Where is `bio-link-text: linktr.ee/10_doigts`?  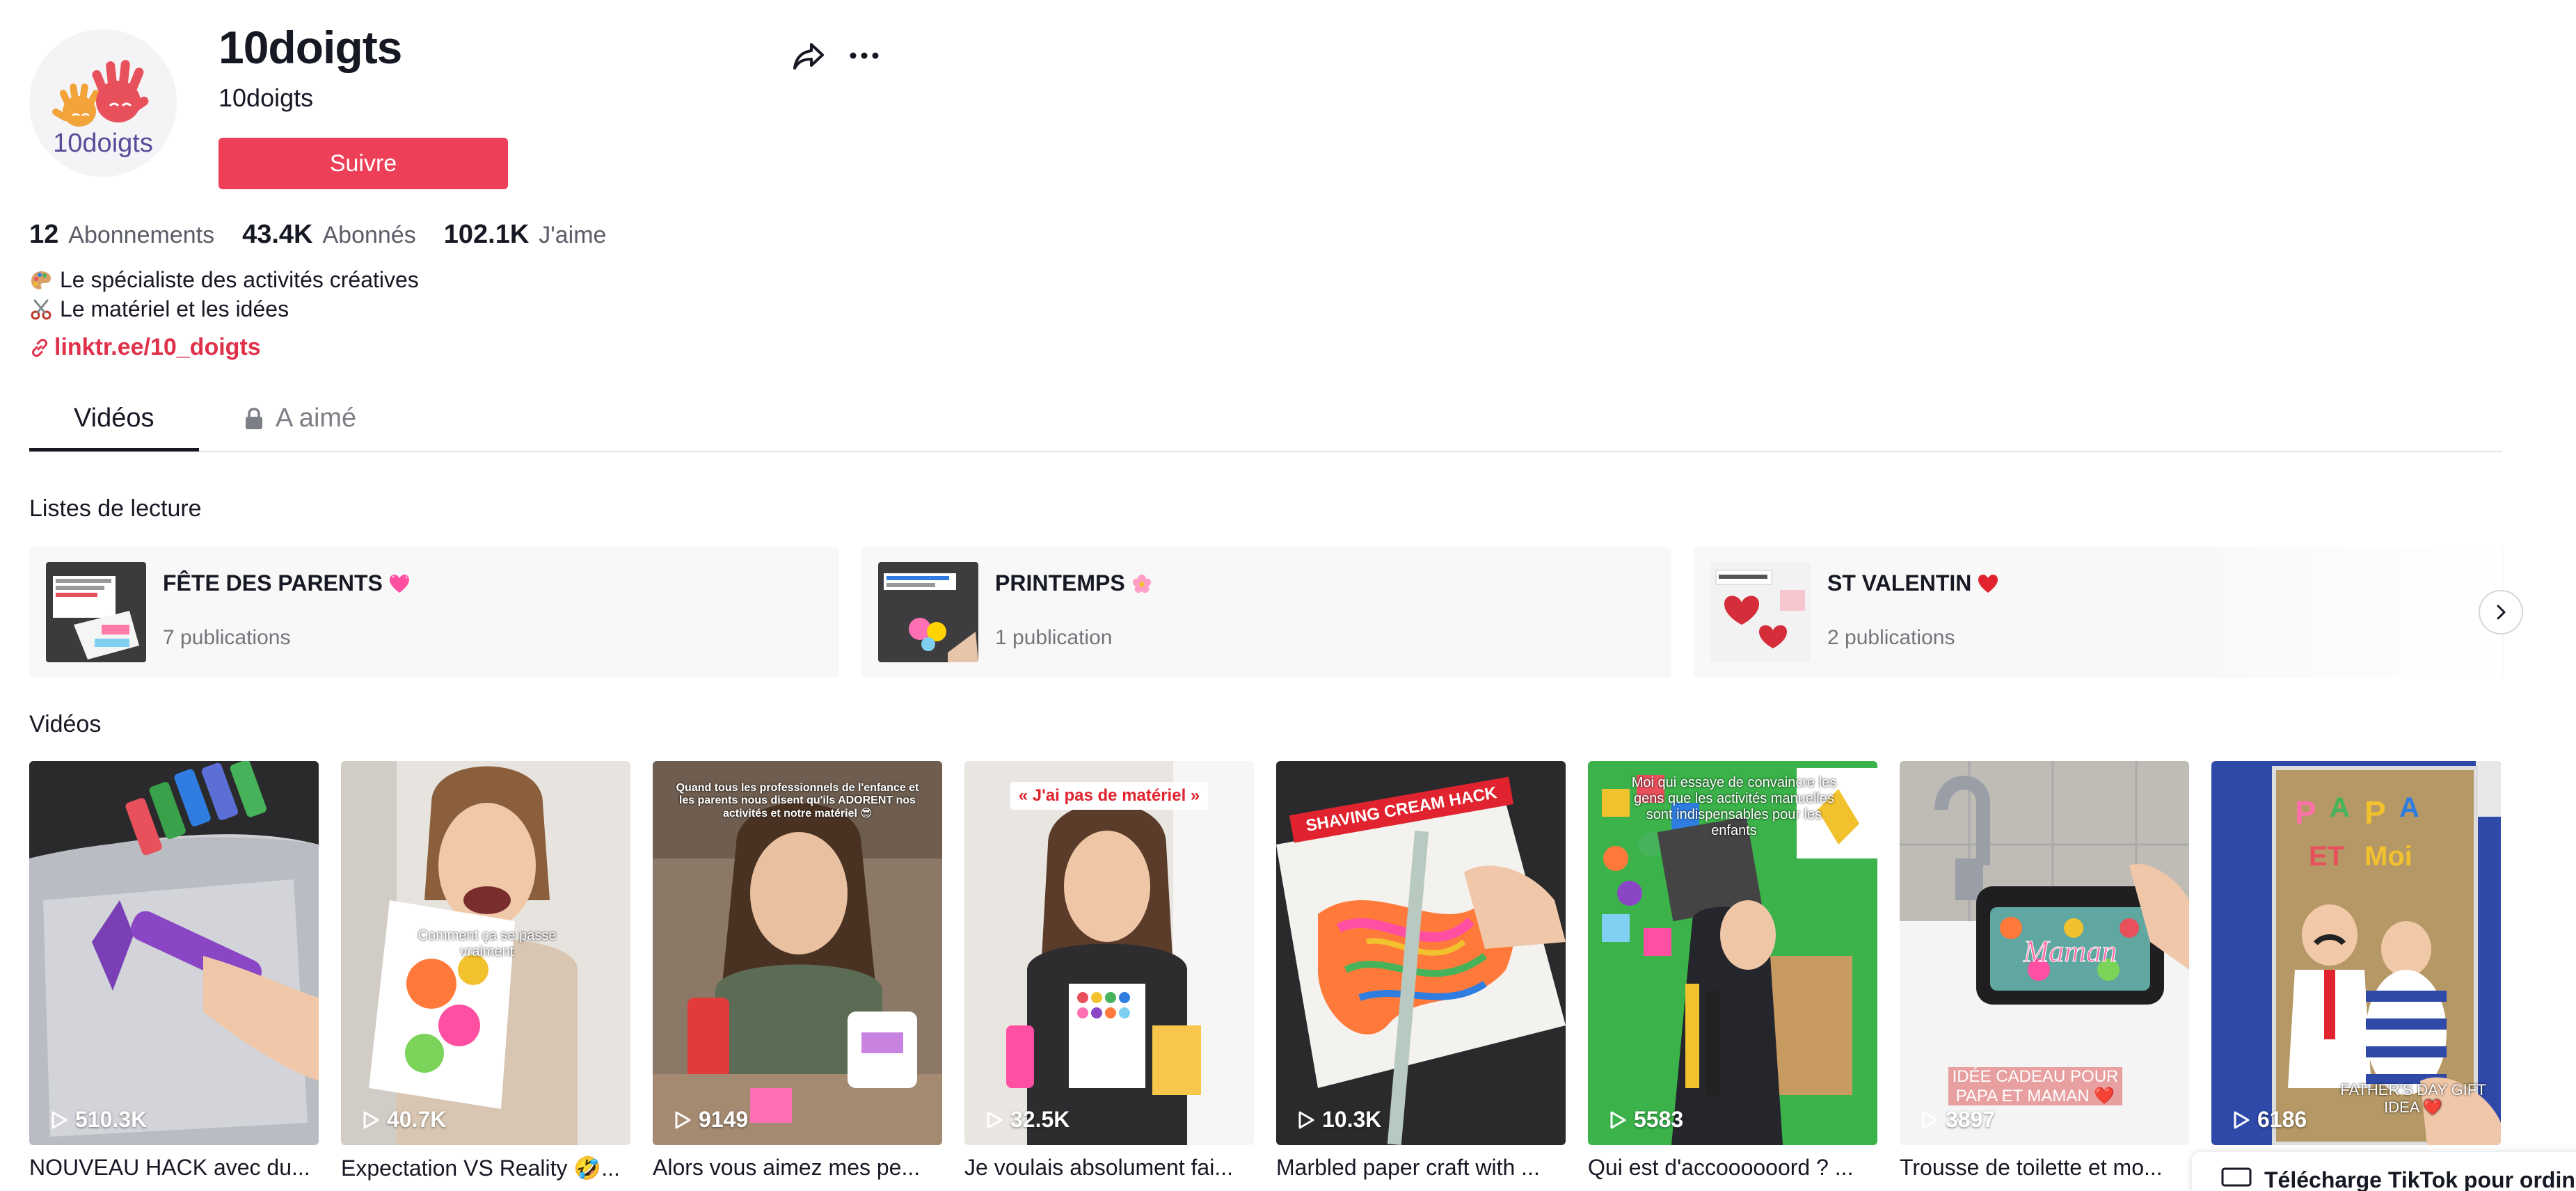 bio-link-text: linktr.ee/10_doigts is located at coordinates (157, 347).